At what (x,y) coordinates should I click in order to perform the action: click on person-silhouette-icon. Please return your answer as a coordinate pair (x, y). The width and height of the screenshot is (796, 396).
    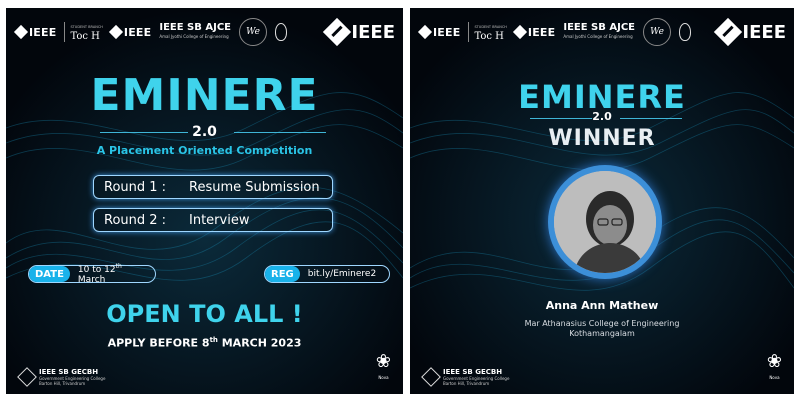
    Looking at the image, I should click on (605, 222).